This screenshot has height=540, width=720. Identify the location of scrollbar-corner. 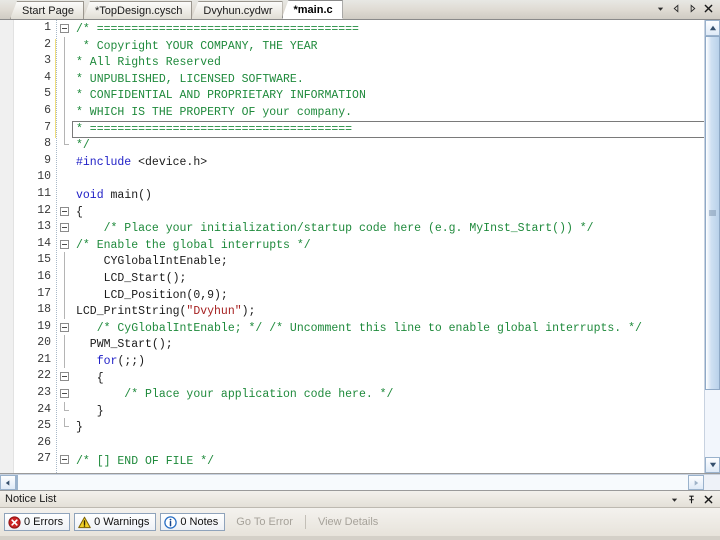
(712, 482).